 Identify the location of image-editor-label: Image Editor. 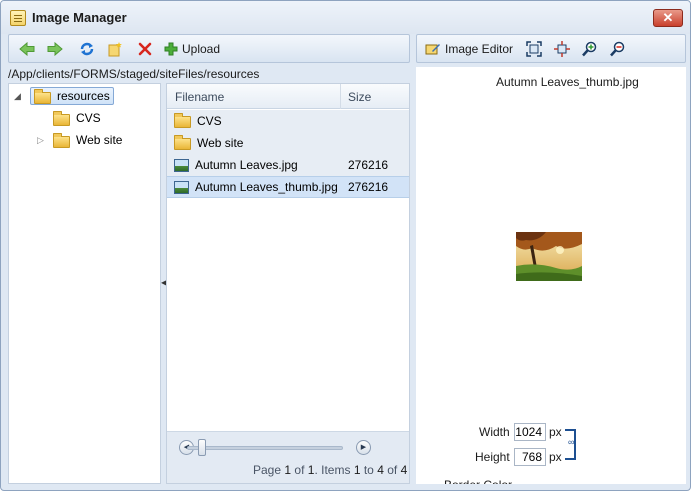
(479, 49).